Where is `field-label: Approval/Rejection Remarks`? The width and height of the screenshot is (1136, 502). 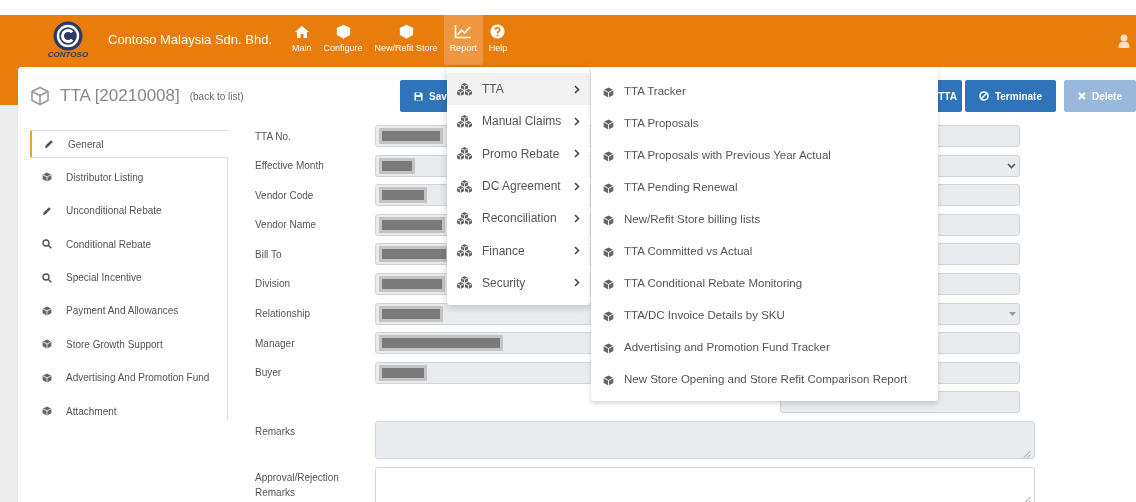
field-label: Approval/Rejection Remarks is located at coordinates (297, 485).